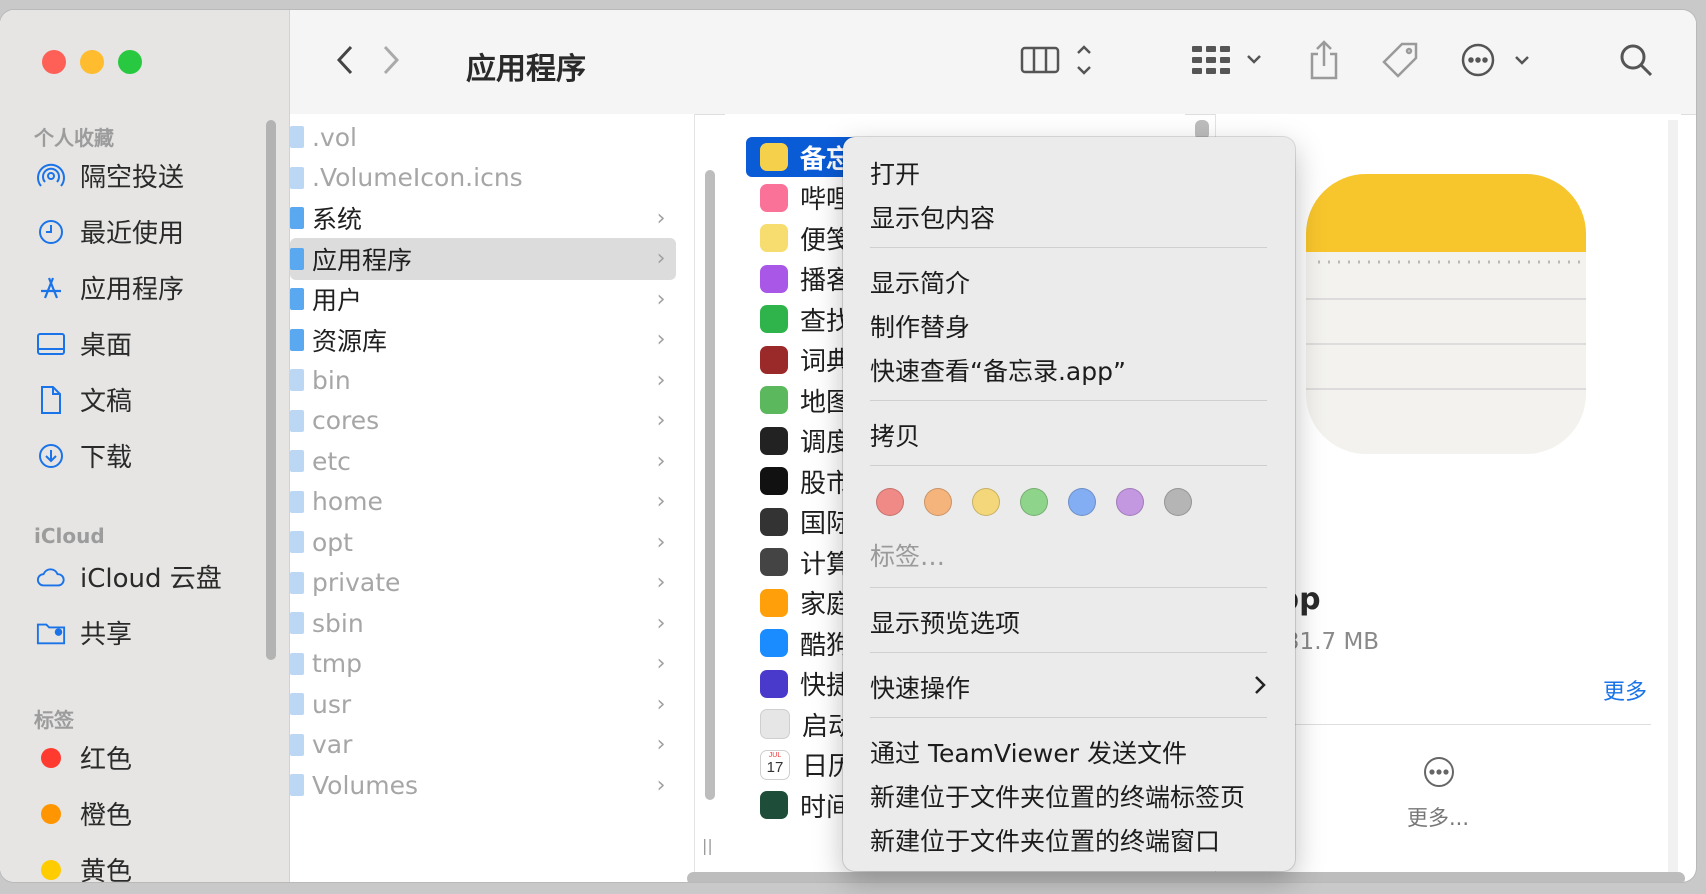 The image size is (1706, 894). What do you see at coordinates (345, 60) in the screenshot?
I see `back-button` at bounding box center [345, 60].